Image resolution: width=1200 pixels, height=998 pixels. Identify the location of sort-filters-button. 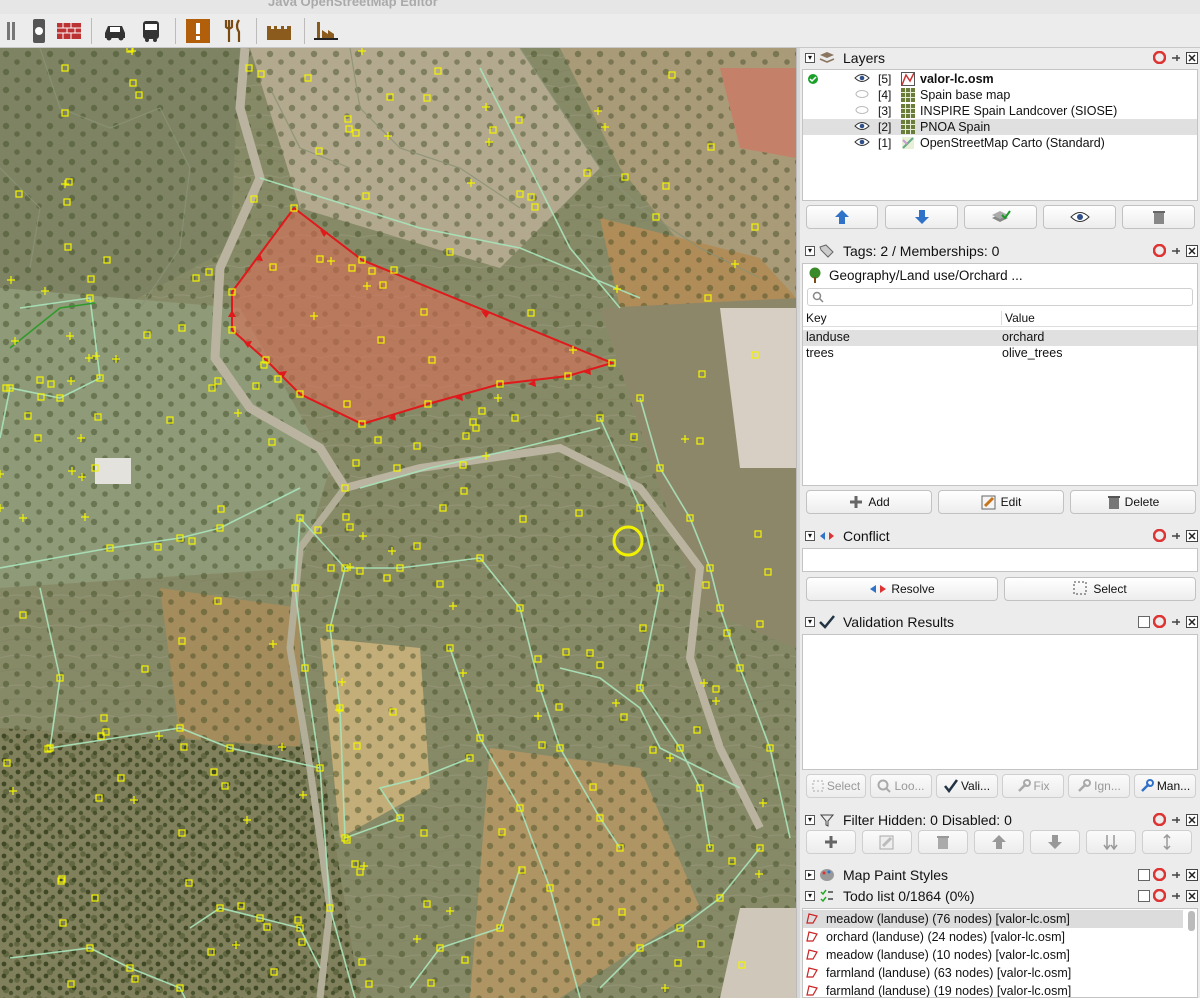
(1111, 842).